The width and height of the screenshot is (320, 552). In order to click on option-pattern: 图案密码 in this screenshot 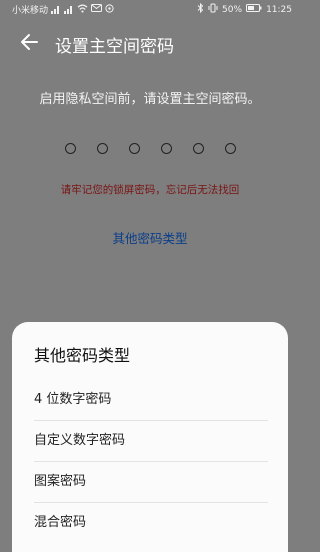, I will do `click(151, 482)`.